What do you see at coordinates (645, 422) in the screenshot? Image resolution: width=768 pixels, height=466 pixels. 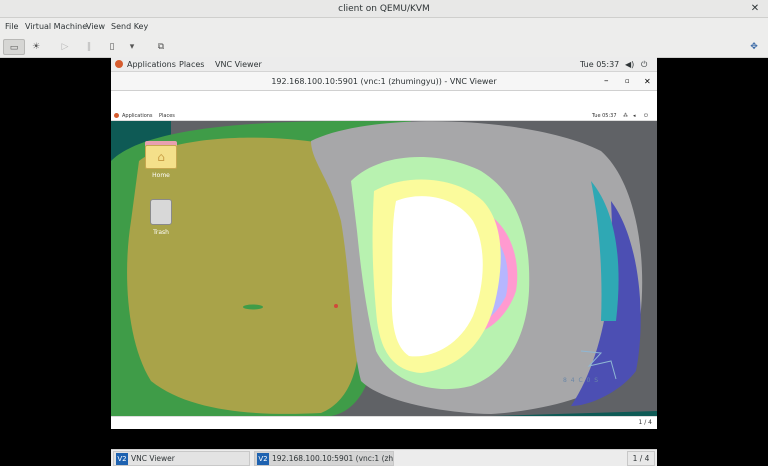 I see `vnc-page-indicator: 1 / 4` at bounding box center [645, 422].